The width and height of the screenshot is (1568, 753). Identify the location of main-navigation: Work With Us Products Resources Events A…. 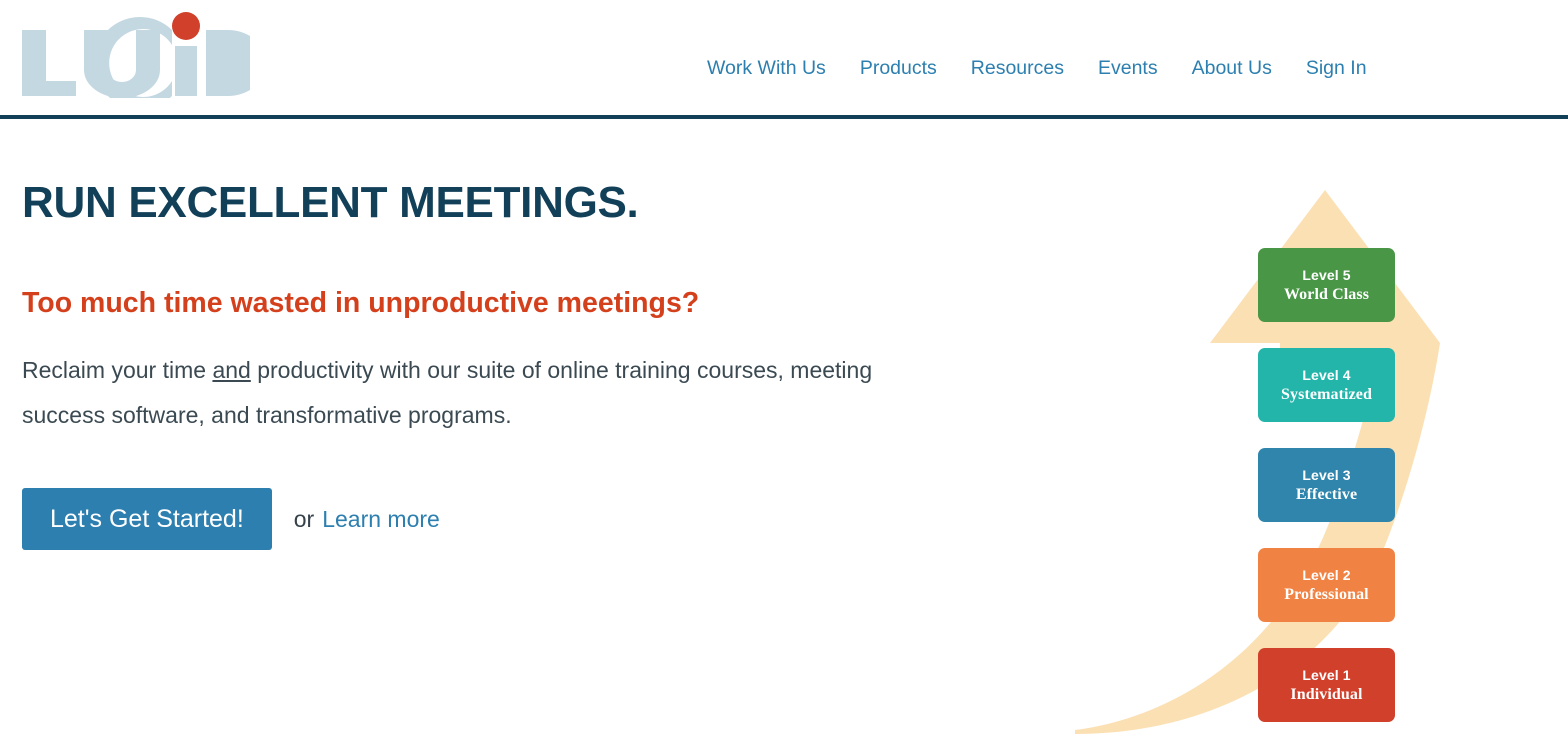
(1037, 68).